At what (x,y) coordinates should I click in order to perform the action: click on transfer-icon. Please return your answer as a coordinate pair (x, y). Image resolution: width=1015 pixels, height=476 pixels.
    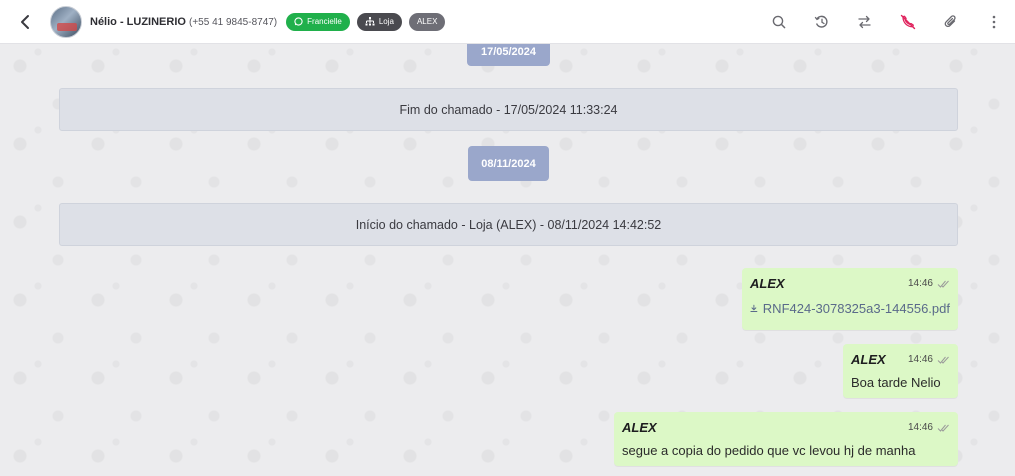
    Looking at the image, I should click on (864, 22).